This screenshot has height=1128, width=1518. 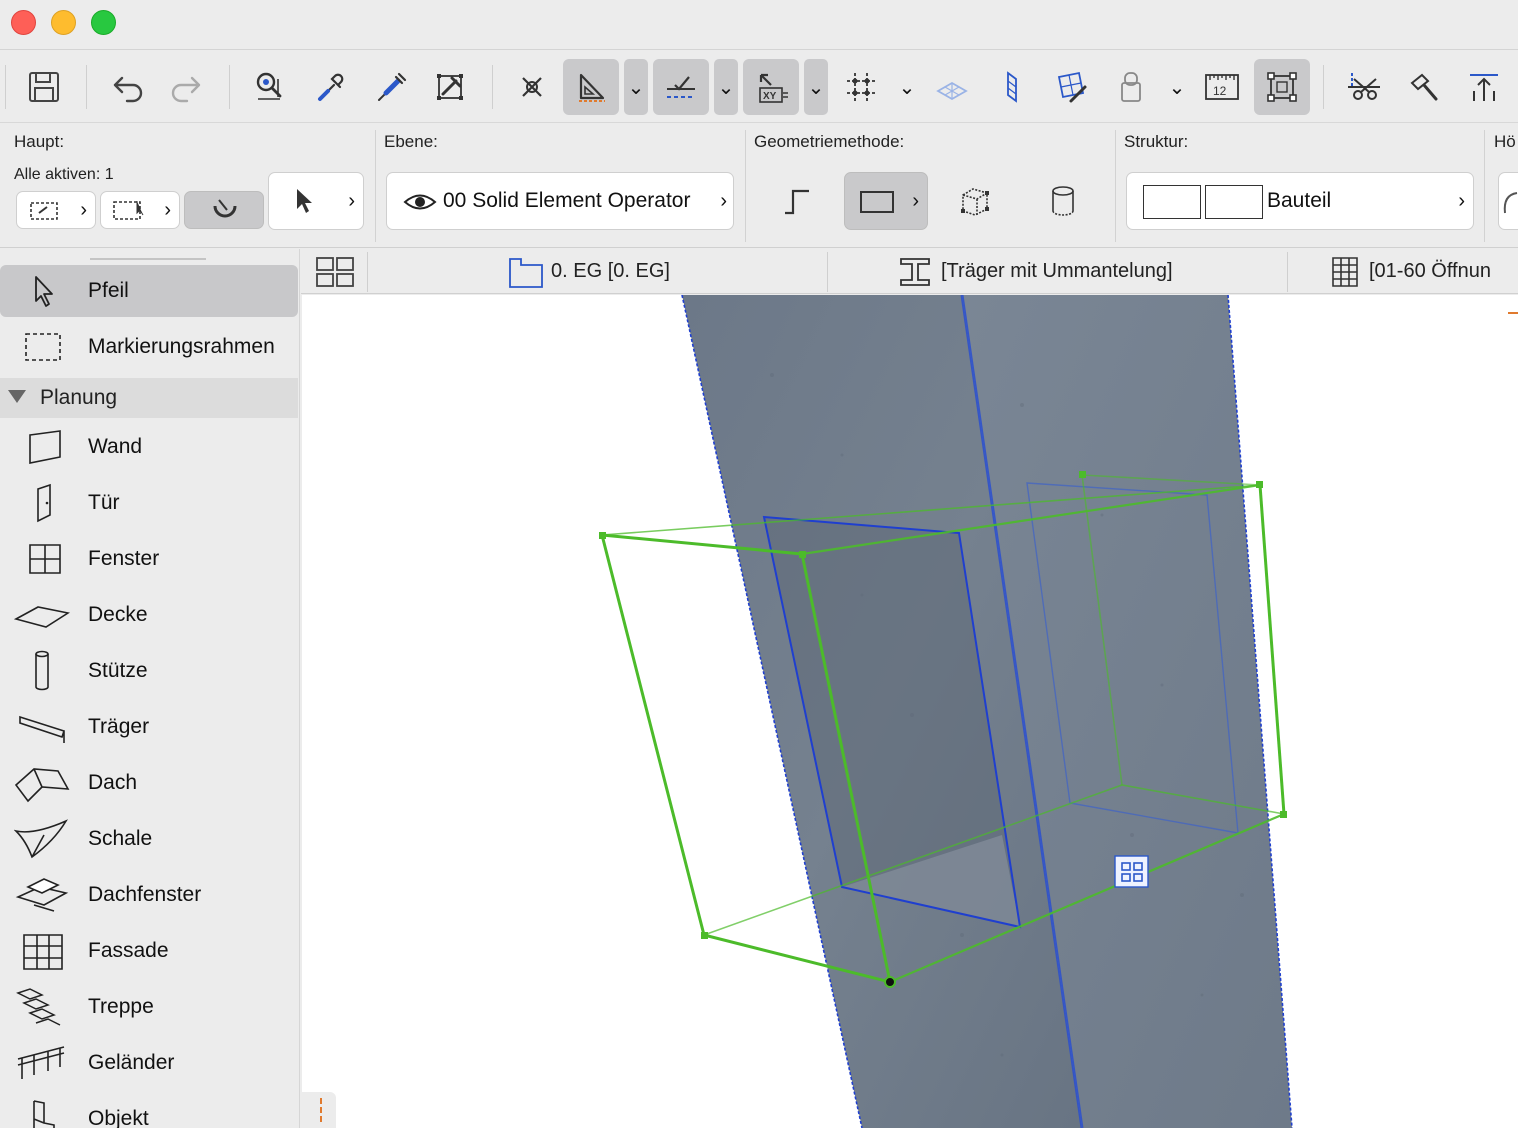 I want to click on tool-dach: Dach, so click(x=149, y=783).